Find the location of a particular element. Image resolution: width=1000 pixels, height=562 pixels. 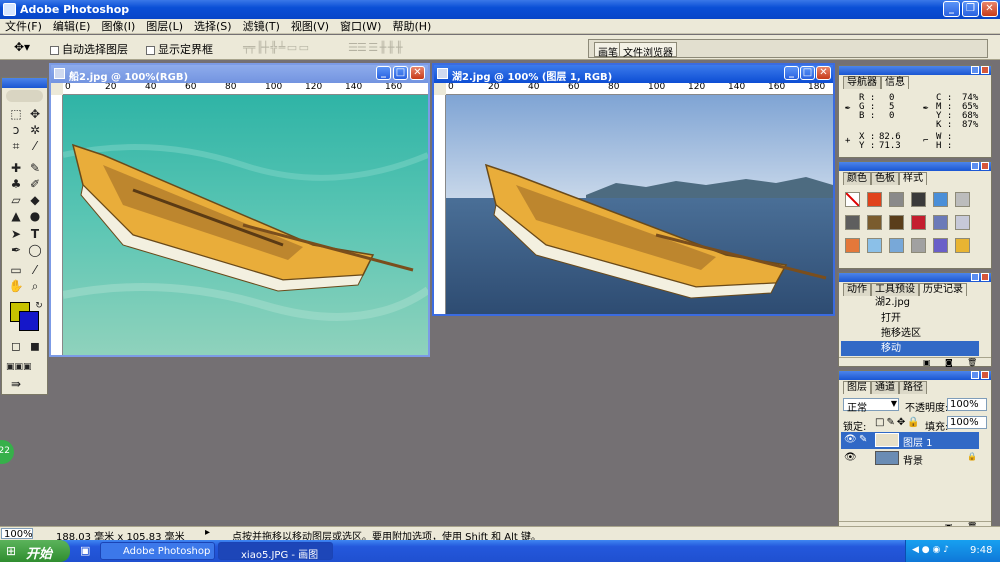

fill-field: 100% is located at coordinates (967, 422).